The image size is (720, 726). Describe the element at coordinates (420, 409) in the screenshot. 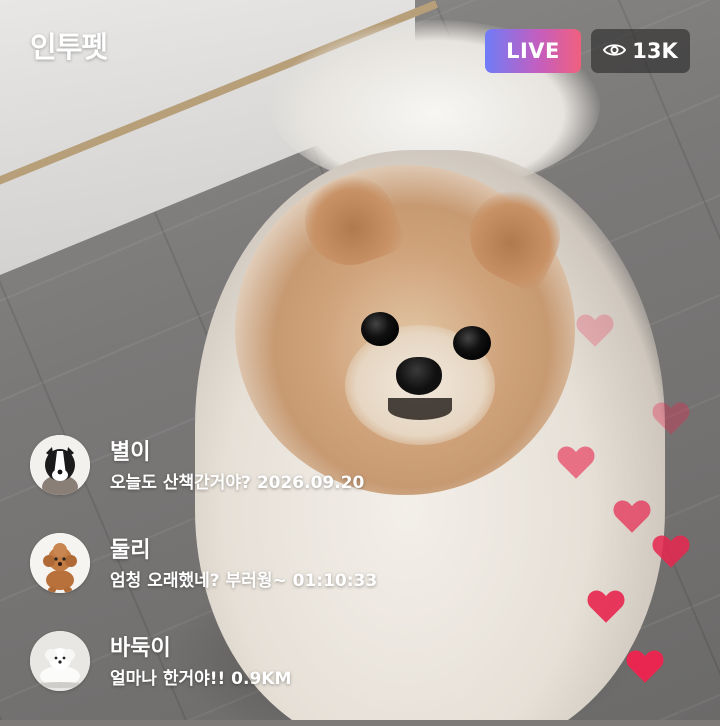

I see `dog-mouth` at that location.